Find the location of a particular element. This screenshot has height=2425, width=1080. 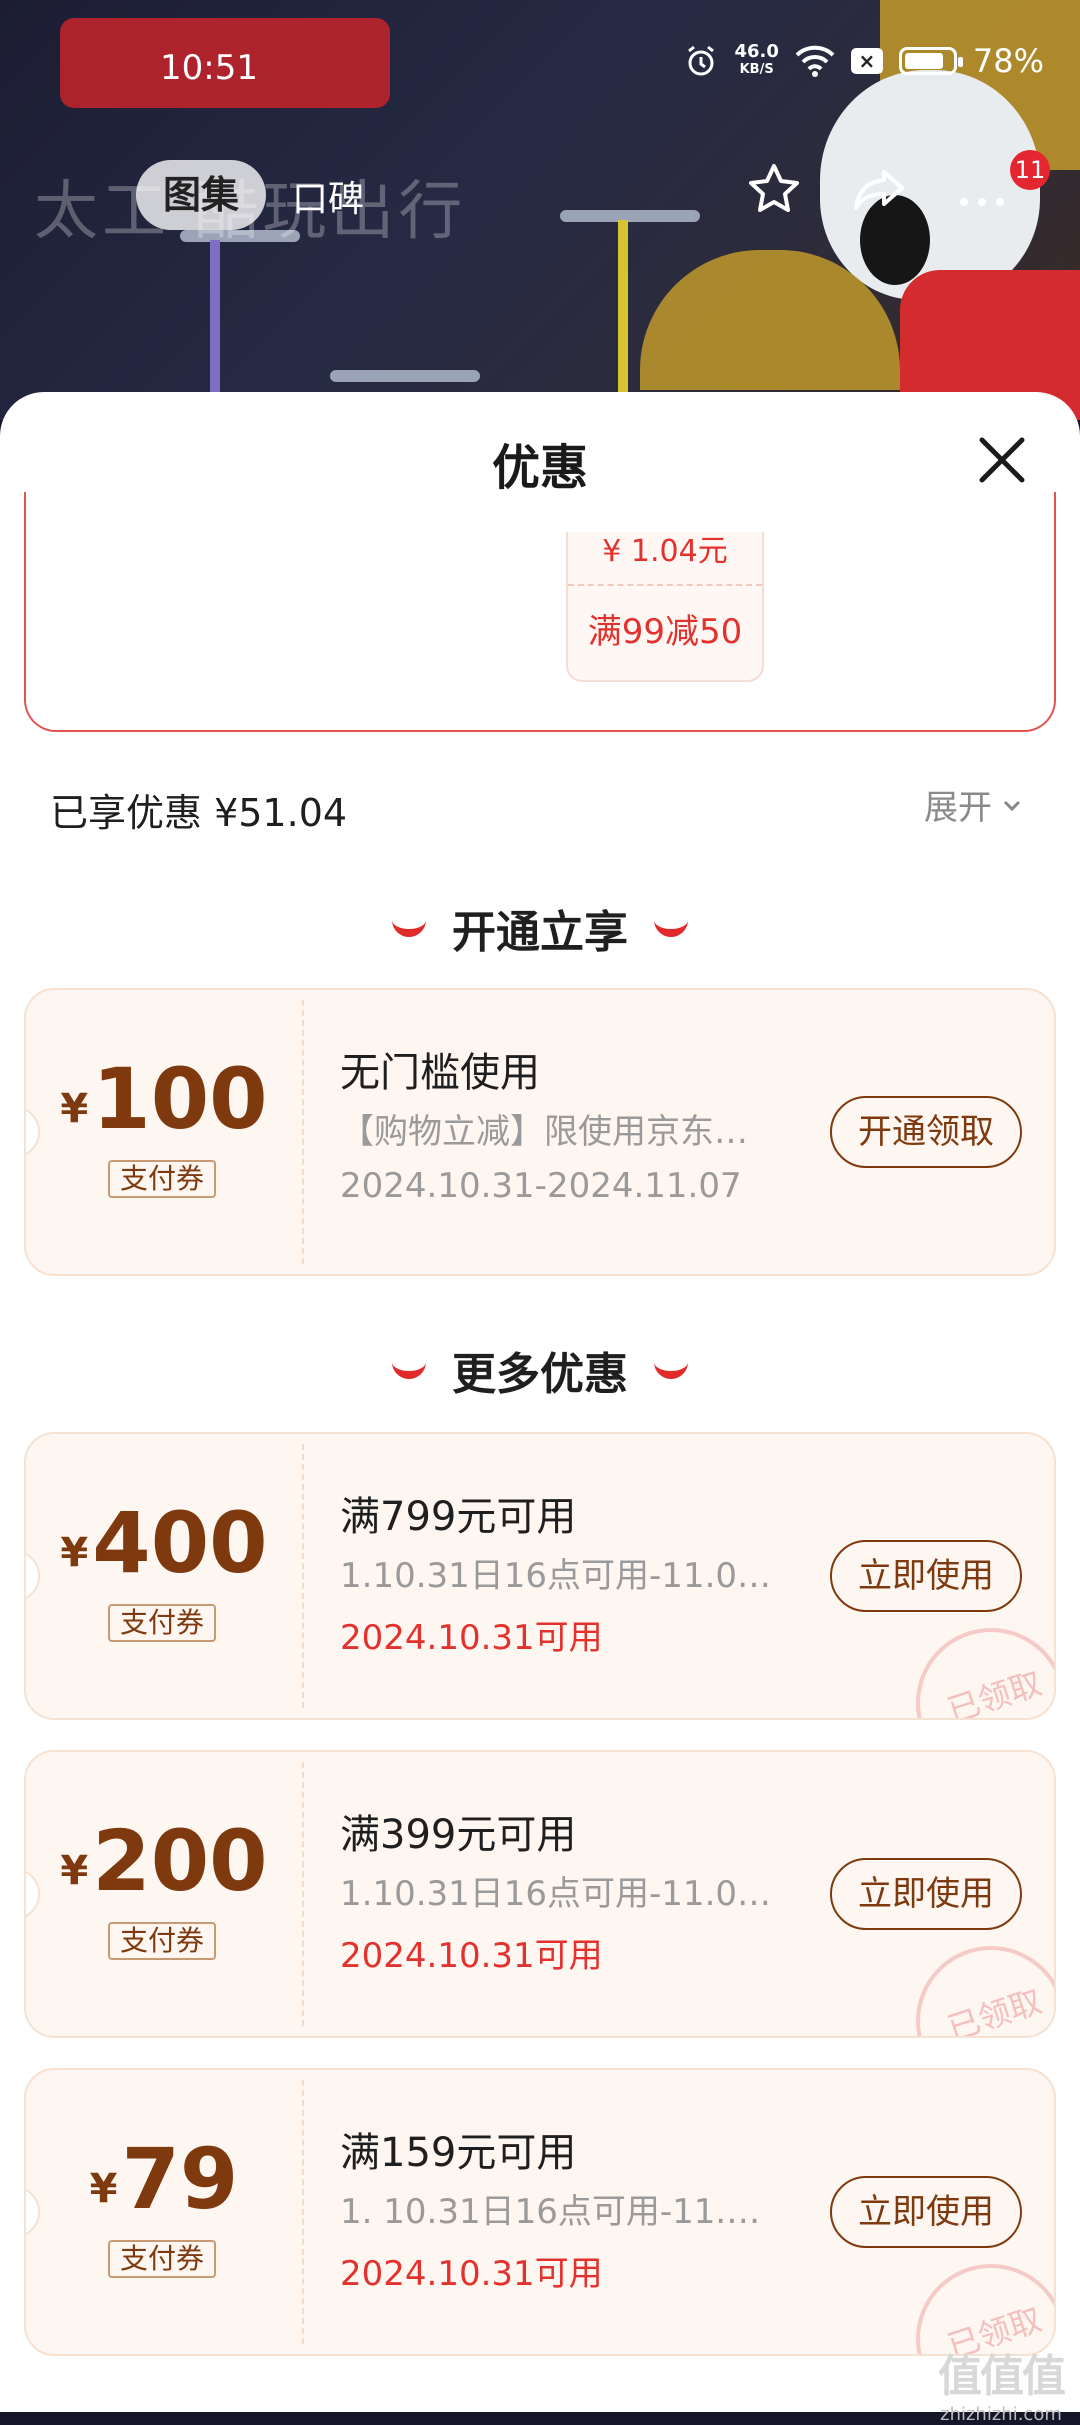

chevron-down-icon is located at coordinates (1012, 805).